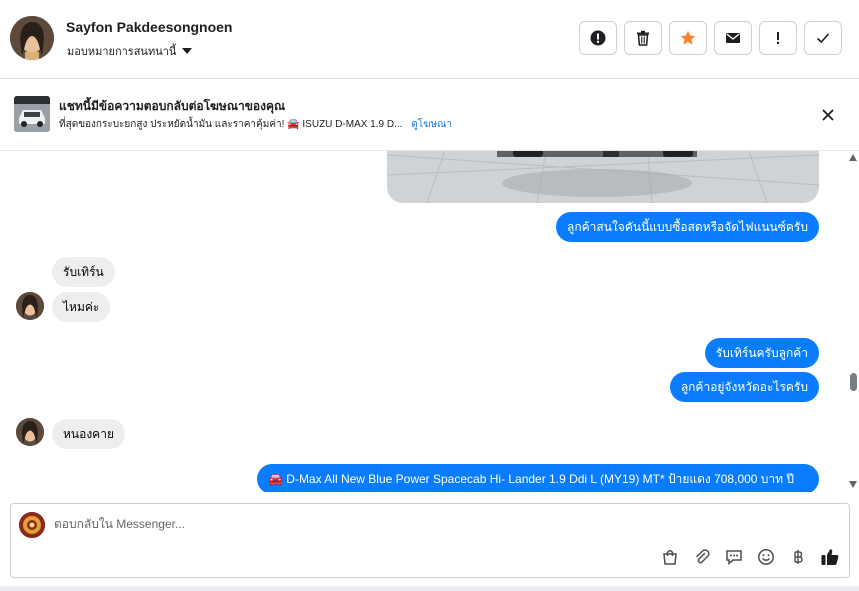 The height and width of the screenshot is (591, 859). What do you see at coordinates (670, 557) in the screenshot?
I see `shopping-bag-icon` at bounding box center [670, 557].